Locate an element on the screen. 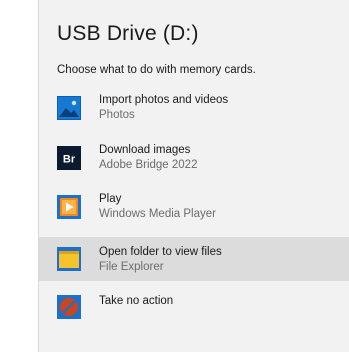 Image resolution: width=349 pixels, height=363 pixels. option-app: Windows Media Player is located at coordinates (157, 214).